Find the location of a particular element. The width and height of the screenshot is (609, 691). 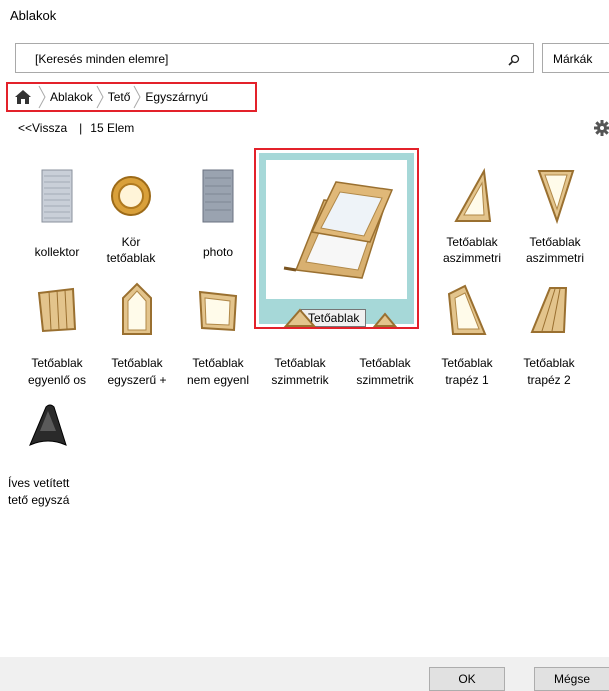

round-window-thumbnail is located at coordinates (131, 196).